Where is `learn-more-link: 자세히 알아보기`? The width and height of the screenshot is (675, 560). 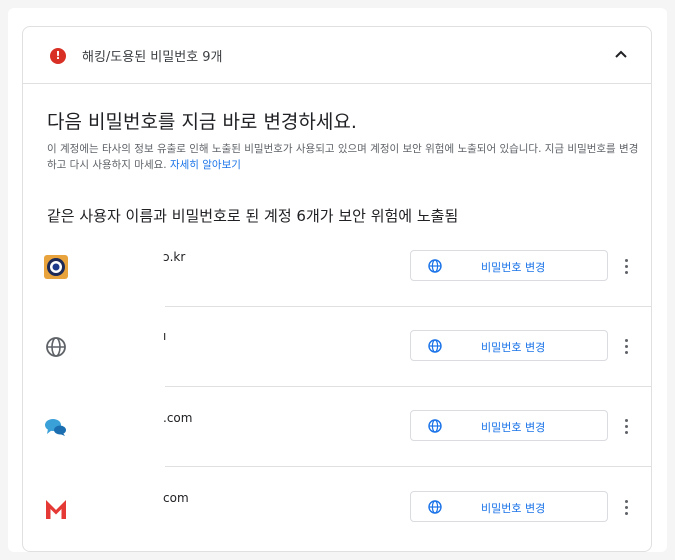
learn-more-link: 자세히 알아보기 is located at coordinates (205, 165).